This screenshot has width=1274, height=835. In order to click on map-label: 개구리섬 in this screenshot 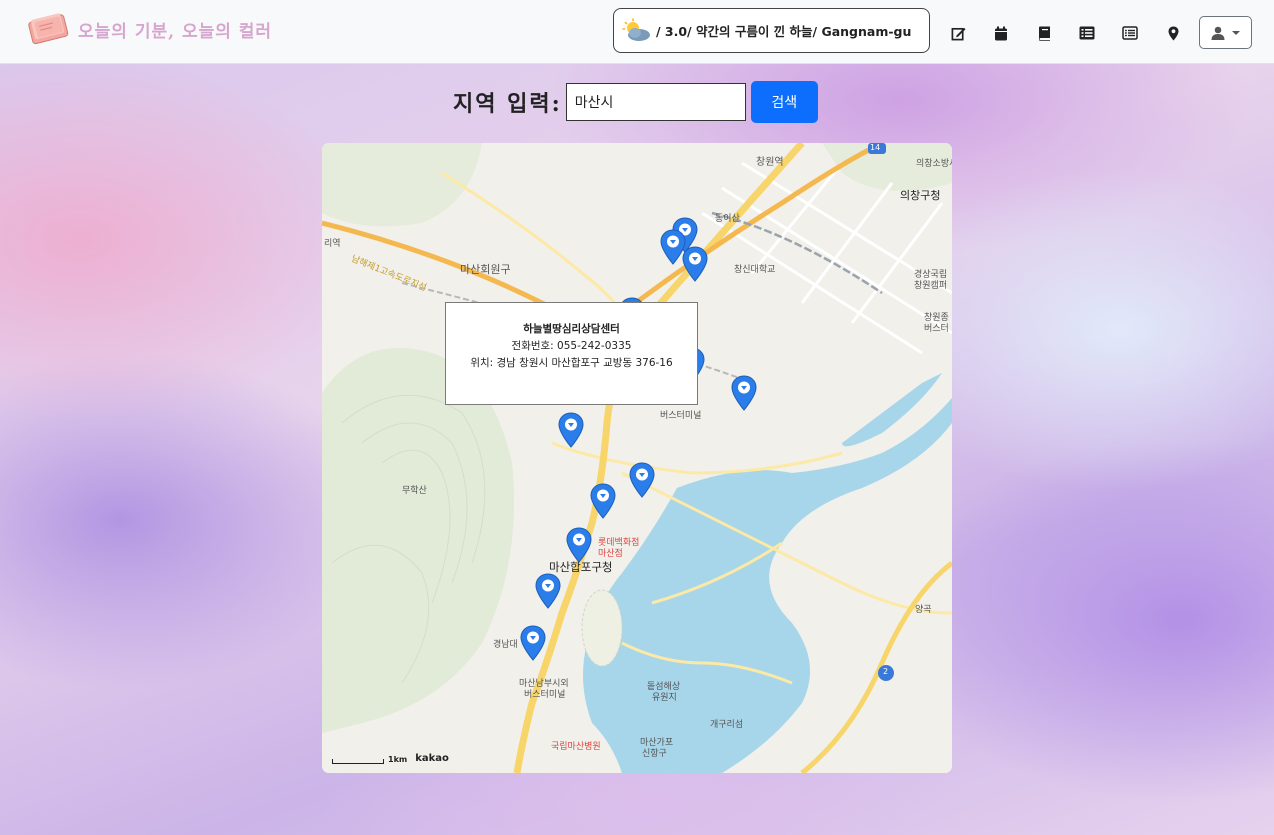, I will do `click(727, 725)`.